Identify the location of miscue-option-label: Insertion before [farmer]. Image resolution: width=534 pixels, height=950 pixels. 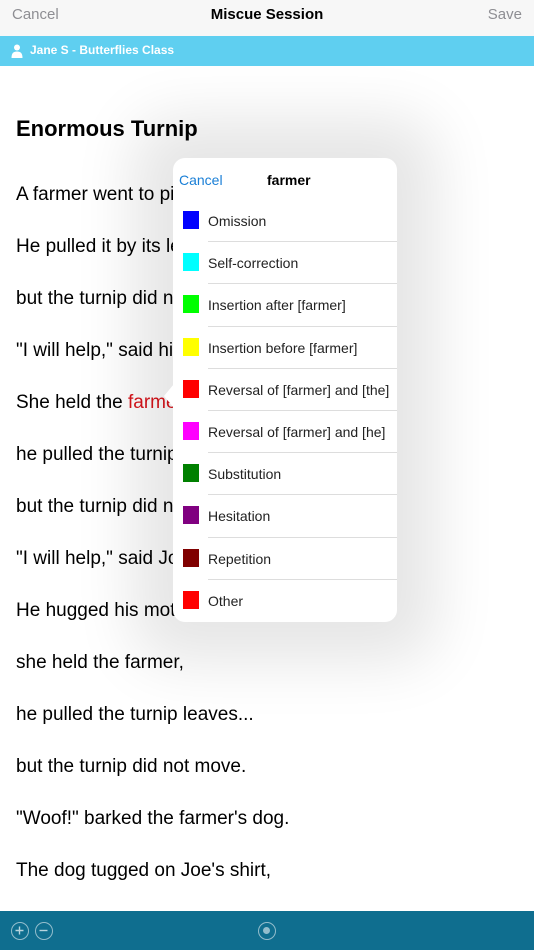
(283, 347).